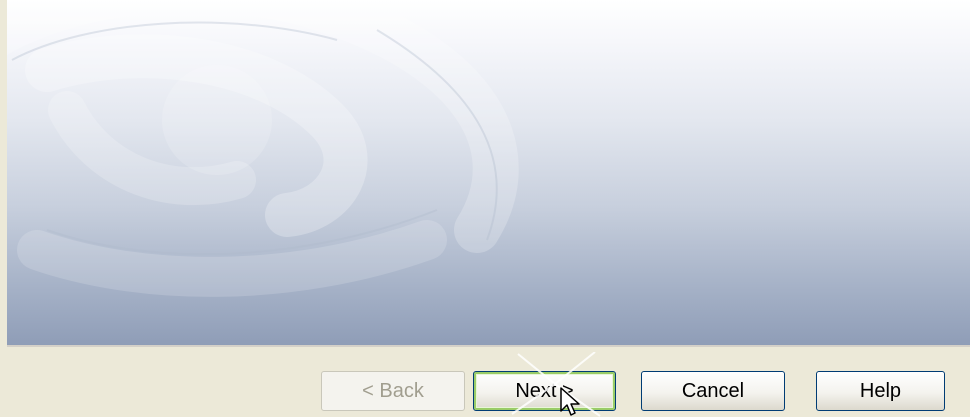 The width and height of the screenshot is (970, 417). What do you see at coordinates (393, 391) in the screenshot?
I see `back-button: < Back` at bounding box center [393, 391].